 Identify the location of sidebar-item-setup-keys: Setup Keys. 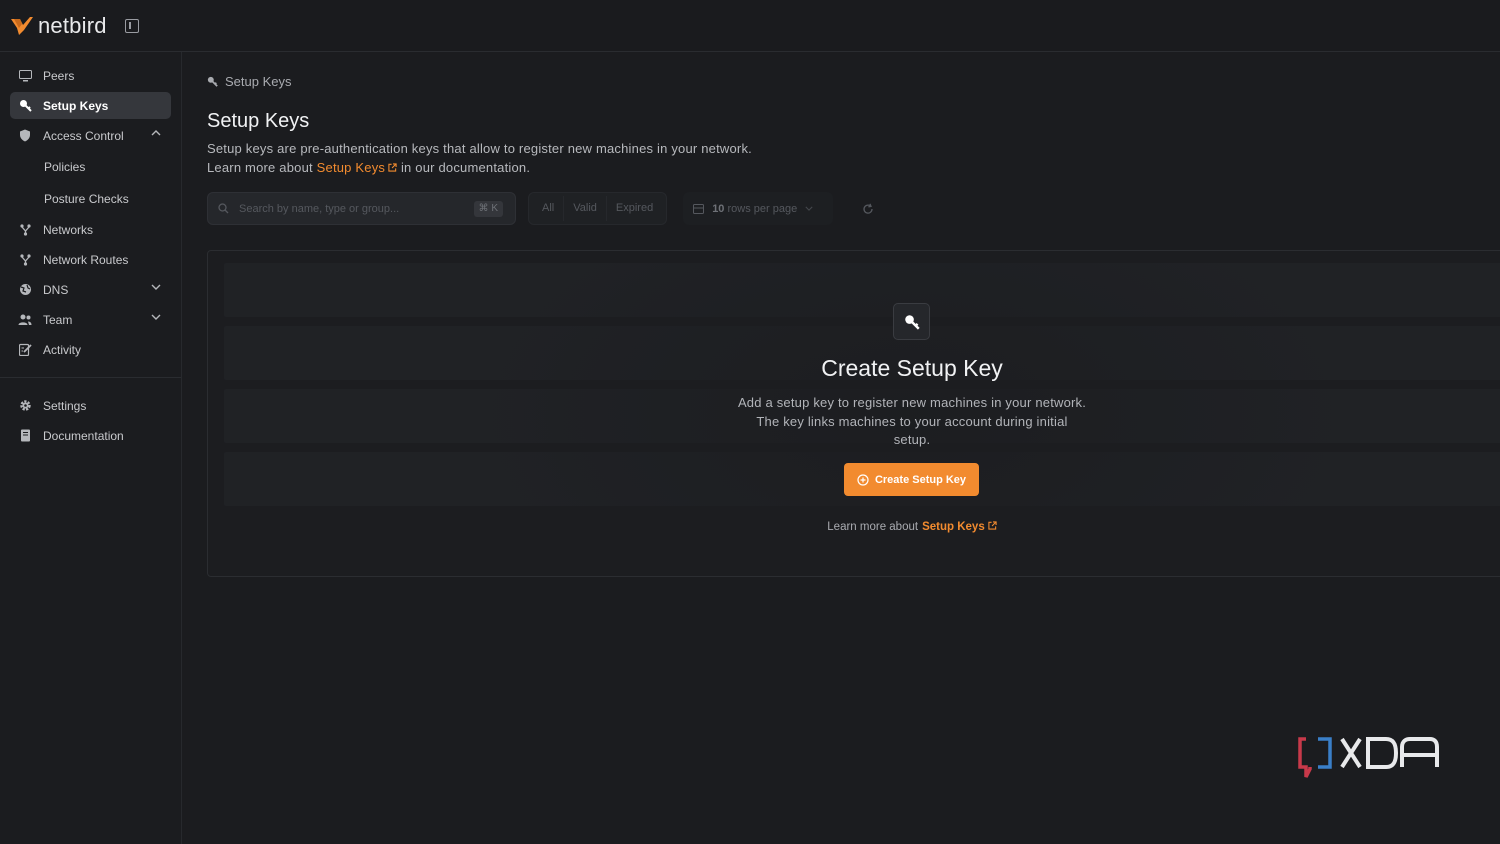
(90, 105).